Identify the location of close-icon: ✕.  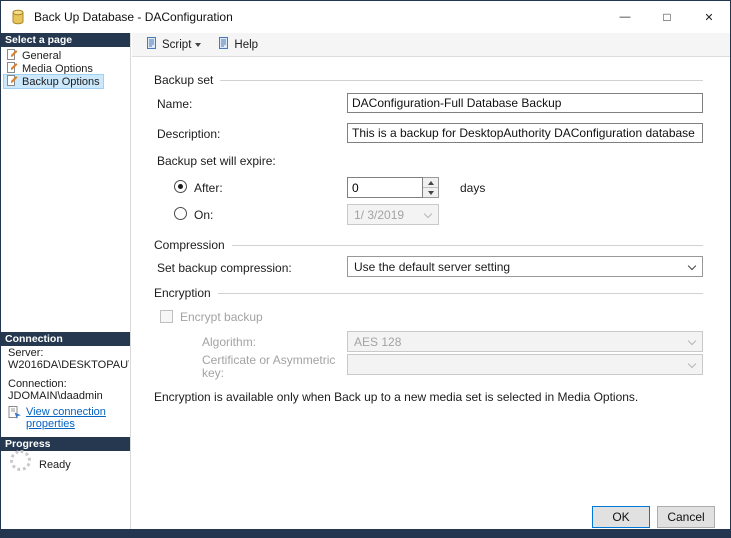
(709, 17).